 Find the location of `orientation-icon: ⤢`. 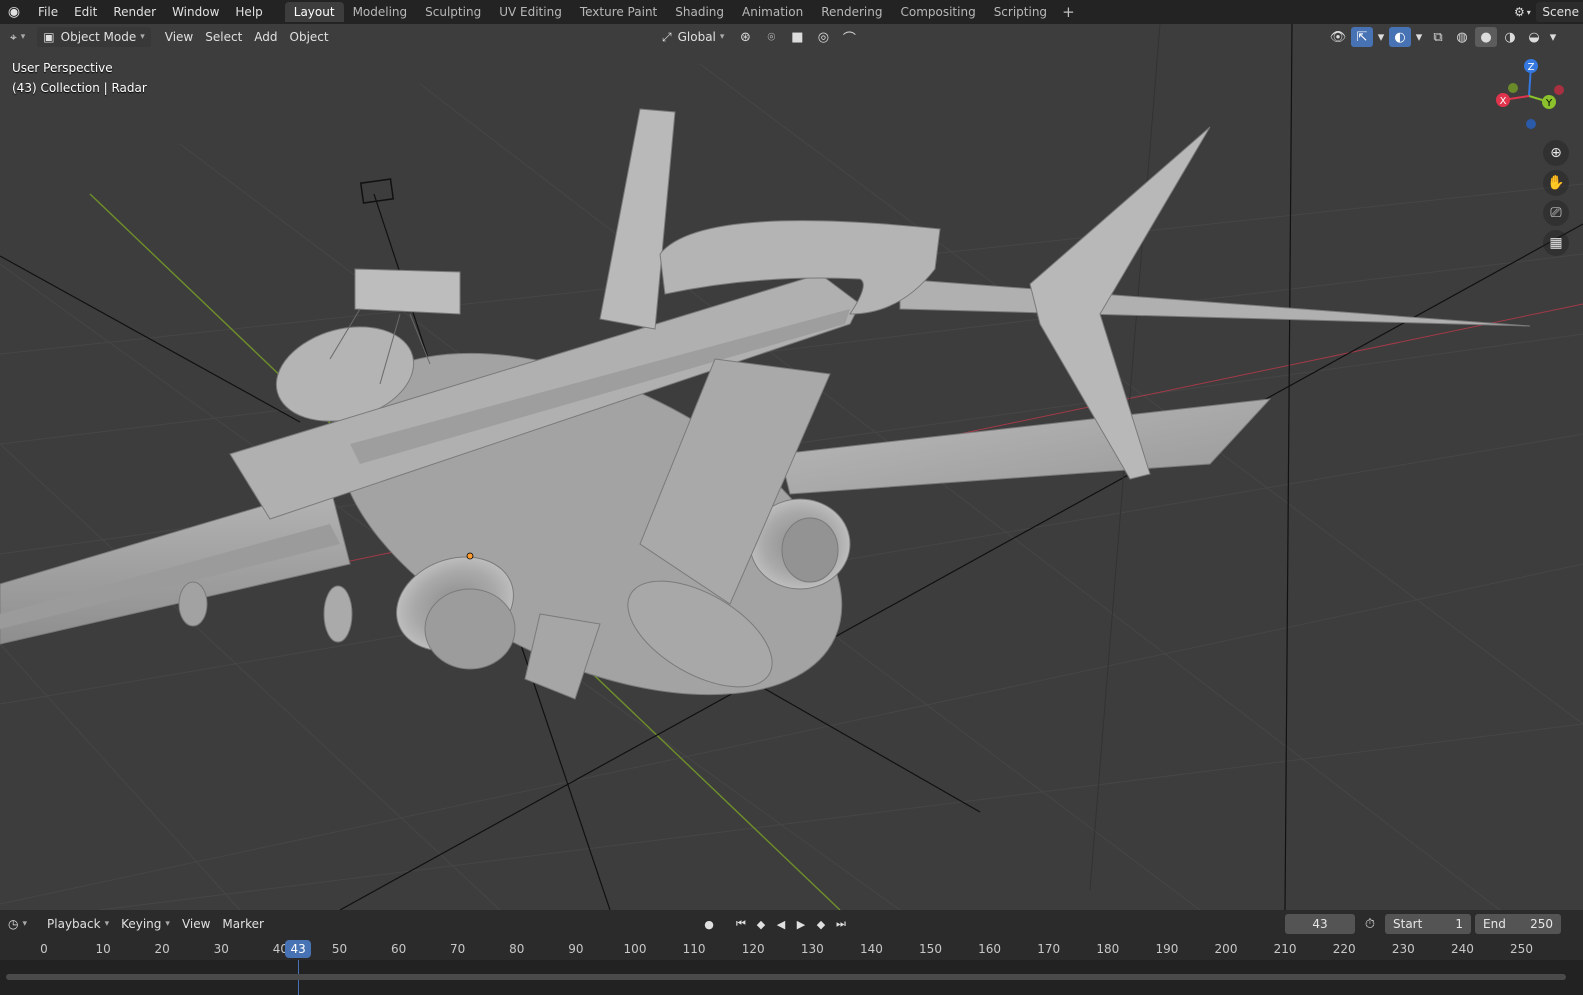

orientation-icon: ⤢ is located at coordinates (667, 37).